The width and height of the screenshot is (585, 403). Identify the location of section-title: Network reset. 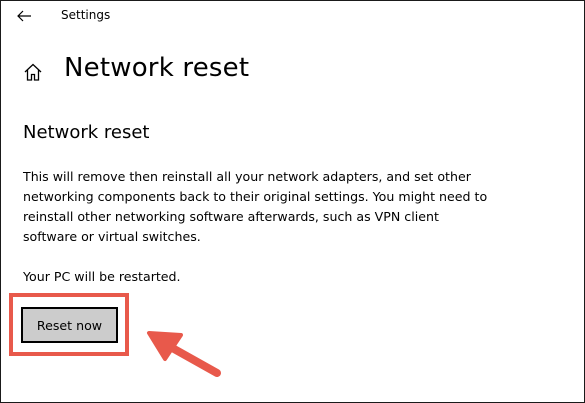
(86, 132).